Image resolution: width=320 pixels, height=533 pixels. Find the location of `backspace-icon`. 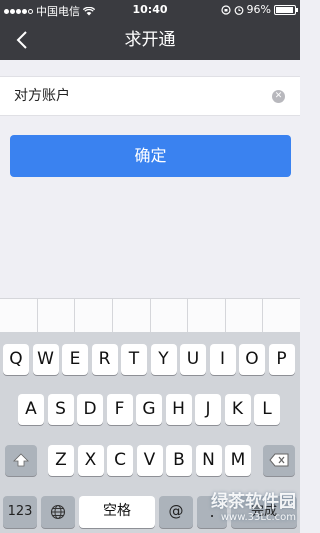

backspace-icon is located at coordinates (279, 460).